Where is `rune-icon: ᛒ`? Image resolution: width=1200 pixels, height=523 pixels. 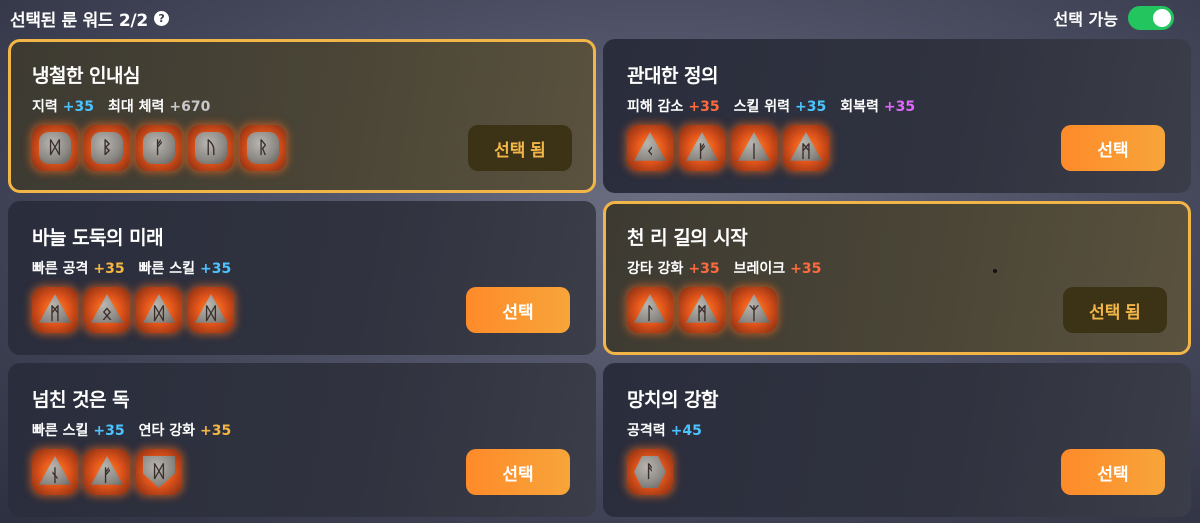
rune-icon: ᛒ is located at coordinates (107, 148).